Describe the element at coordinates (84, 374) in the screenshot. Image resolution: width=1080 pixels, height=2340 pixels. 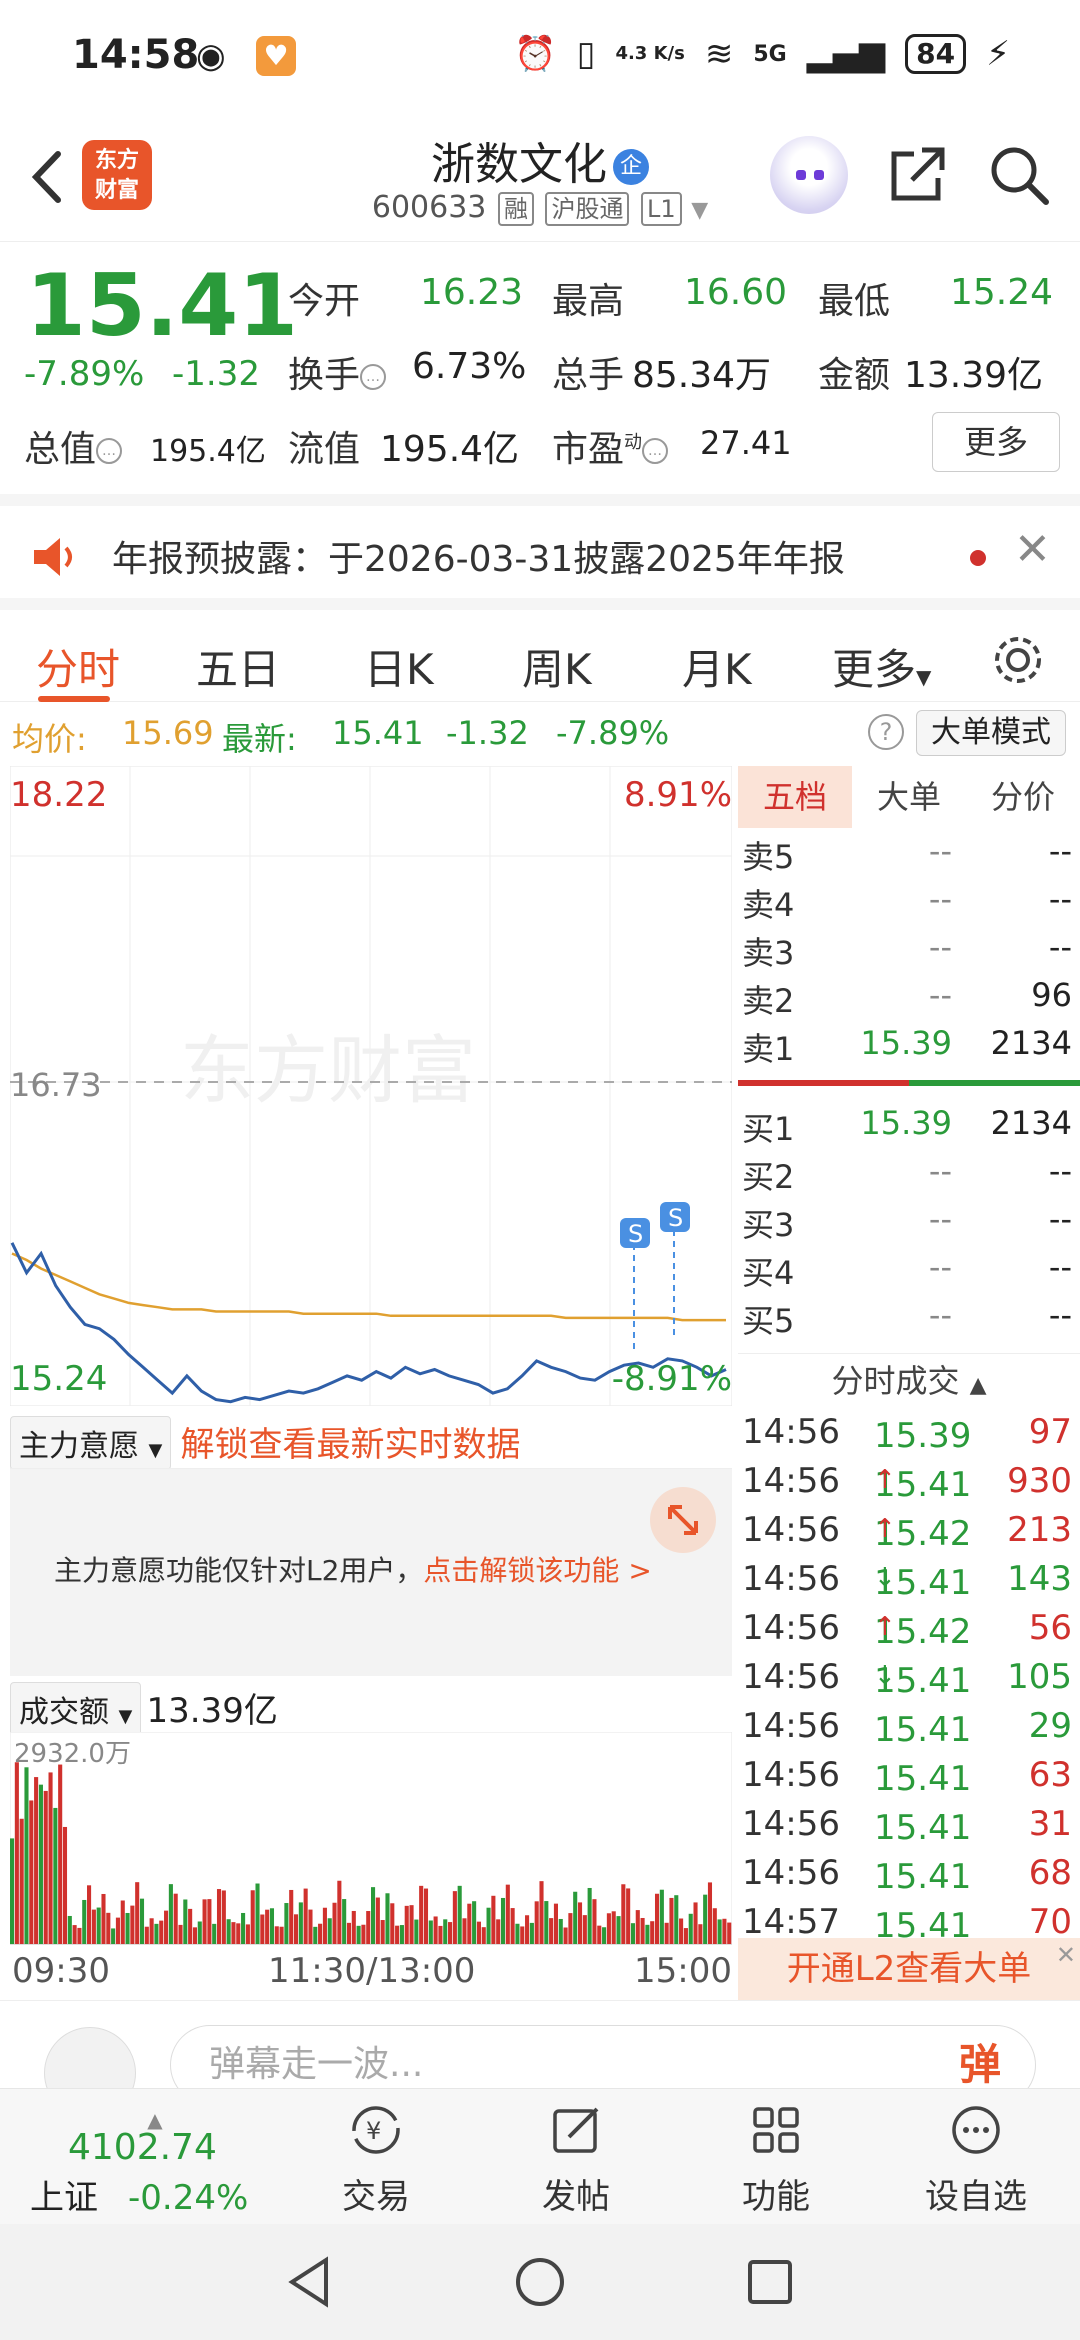
I see `change-pct: -7.89%` at that location.